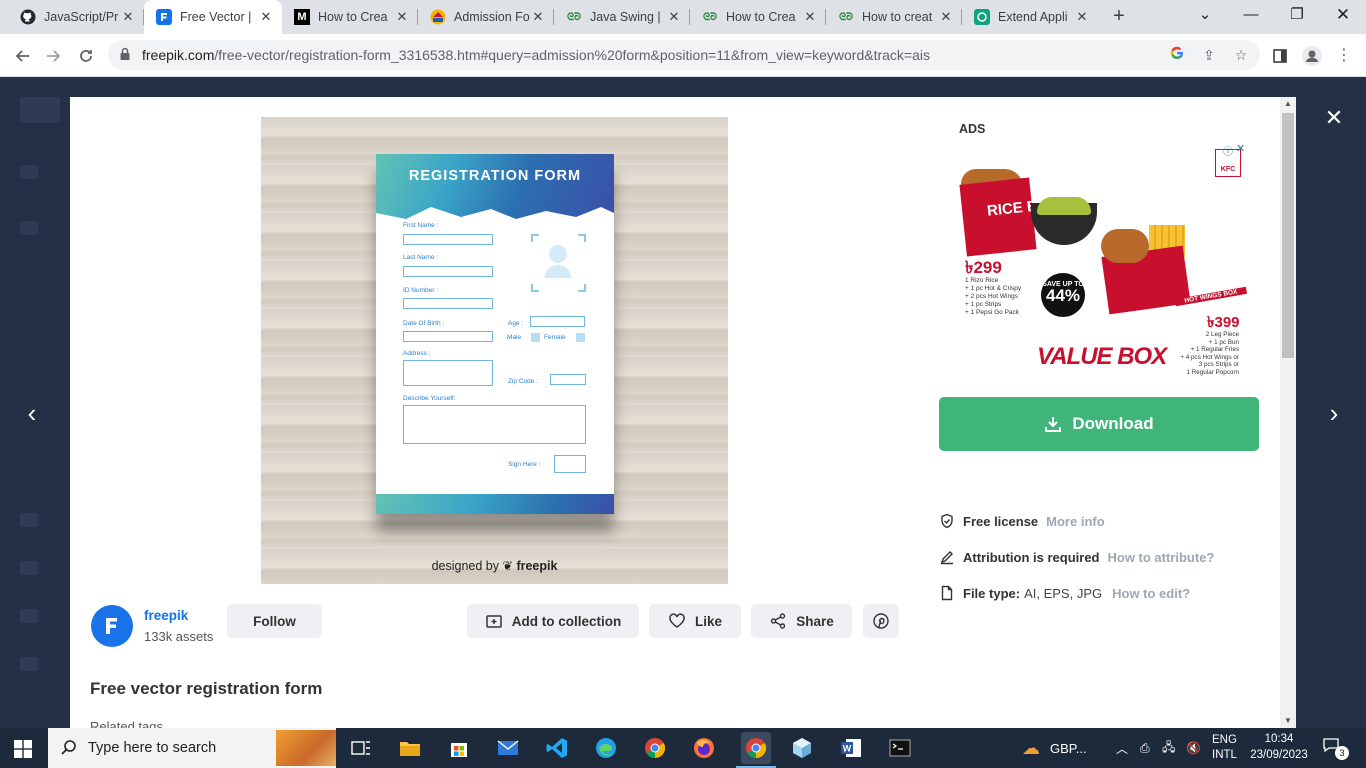  Describe the element at coordinates (756, 750) in the screenshot. I see `chrome-active-icon` at that location.